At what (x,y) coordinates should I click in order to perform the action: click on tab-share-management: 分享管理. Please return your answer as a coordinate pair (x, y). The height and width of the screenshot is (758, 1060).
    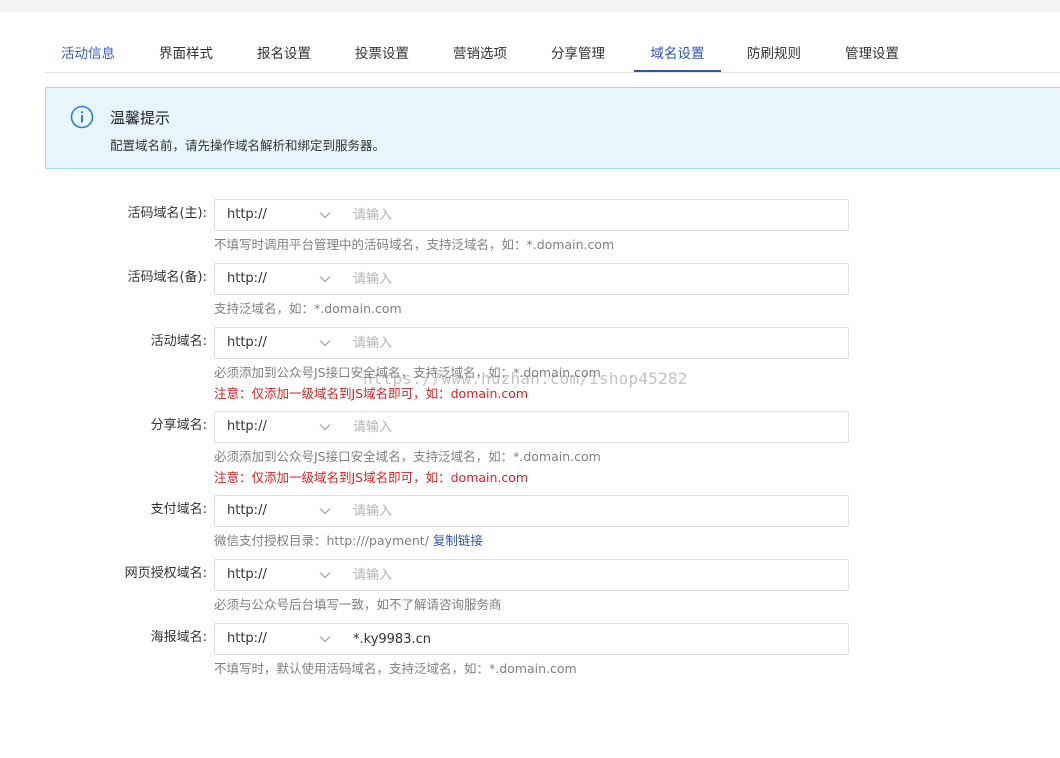
    Looking at the image, I should click on (578, 53).